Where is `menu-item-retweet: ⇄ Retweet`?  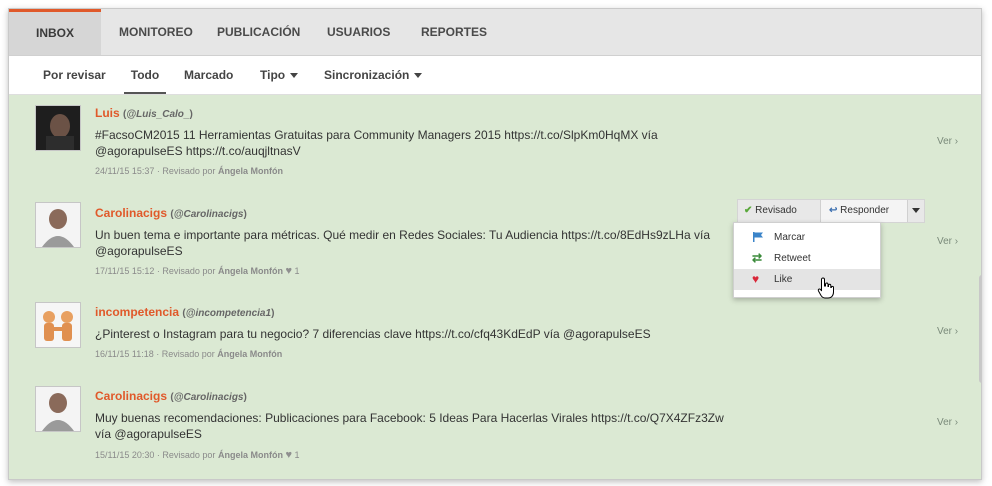
menu-item-retweet: ⇄ Retweet is located at coordinates (807, 258).